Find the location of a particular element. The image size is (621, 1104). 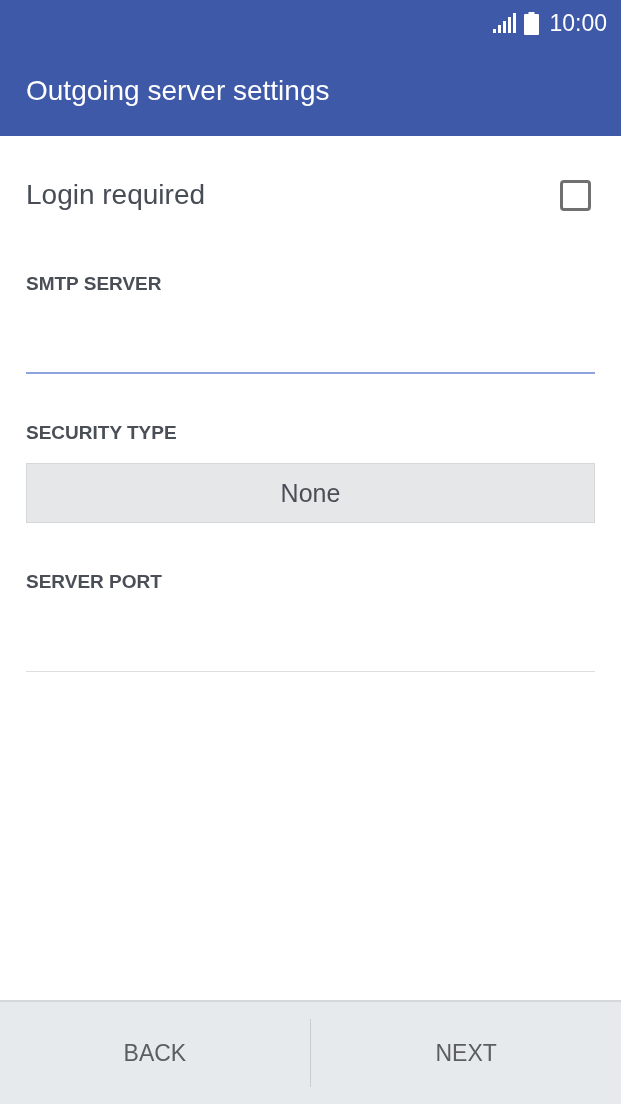

battery-icon is located at coordinates (532, 23).